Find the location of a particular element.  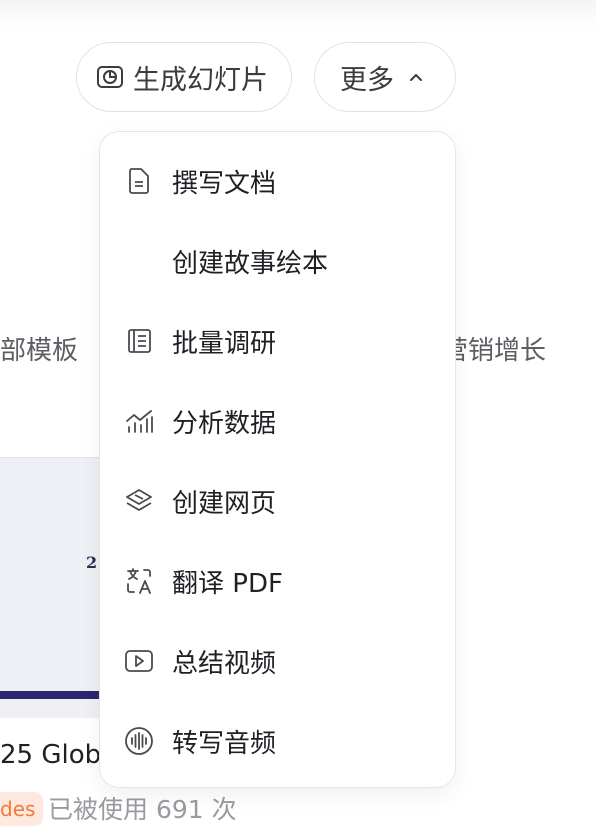

menu-item-create-storybook: 创建故事绘本 is located at coordinates (277, 261).